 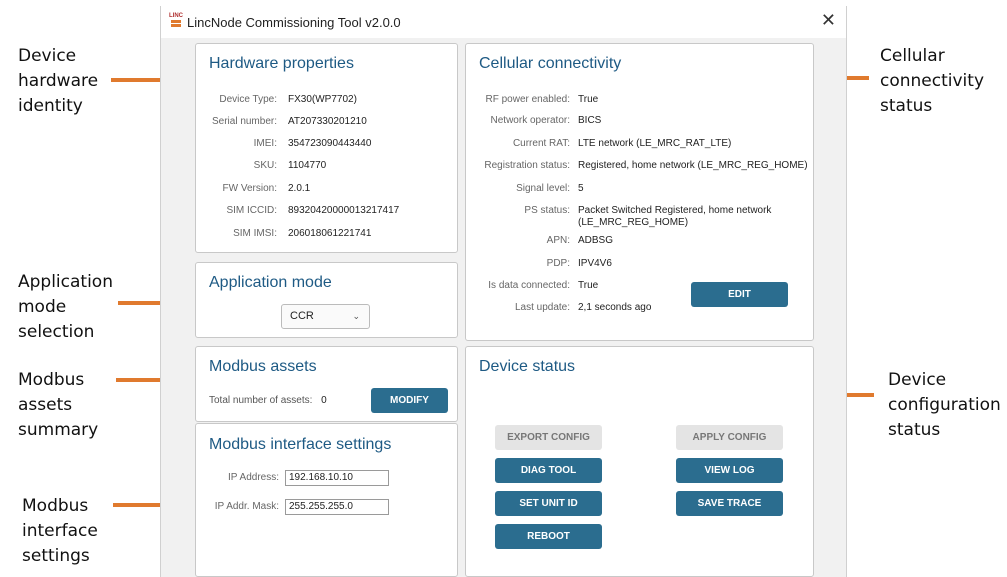 I want to click on export-config-button: EXPORT CONFIG, so click(x=548, y=437).